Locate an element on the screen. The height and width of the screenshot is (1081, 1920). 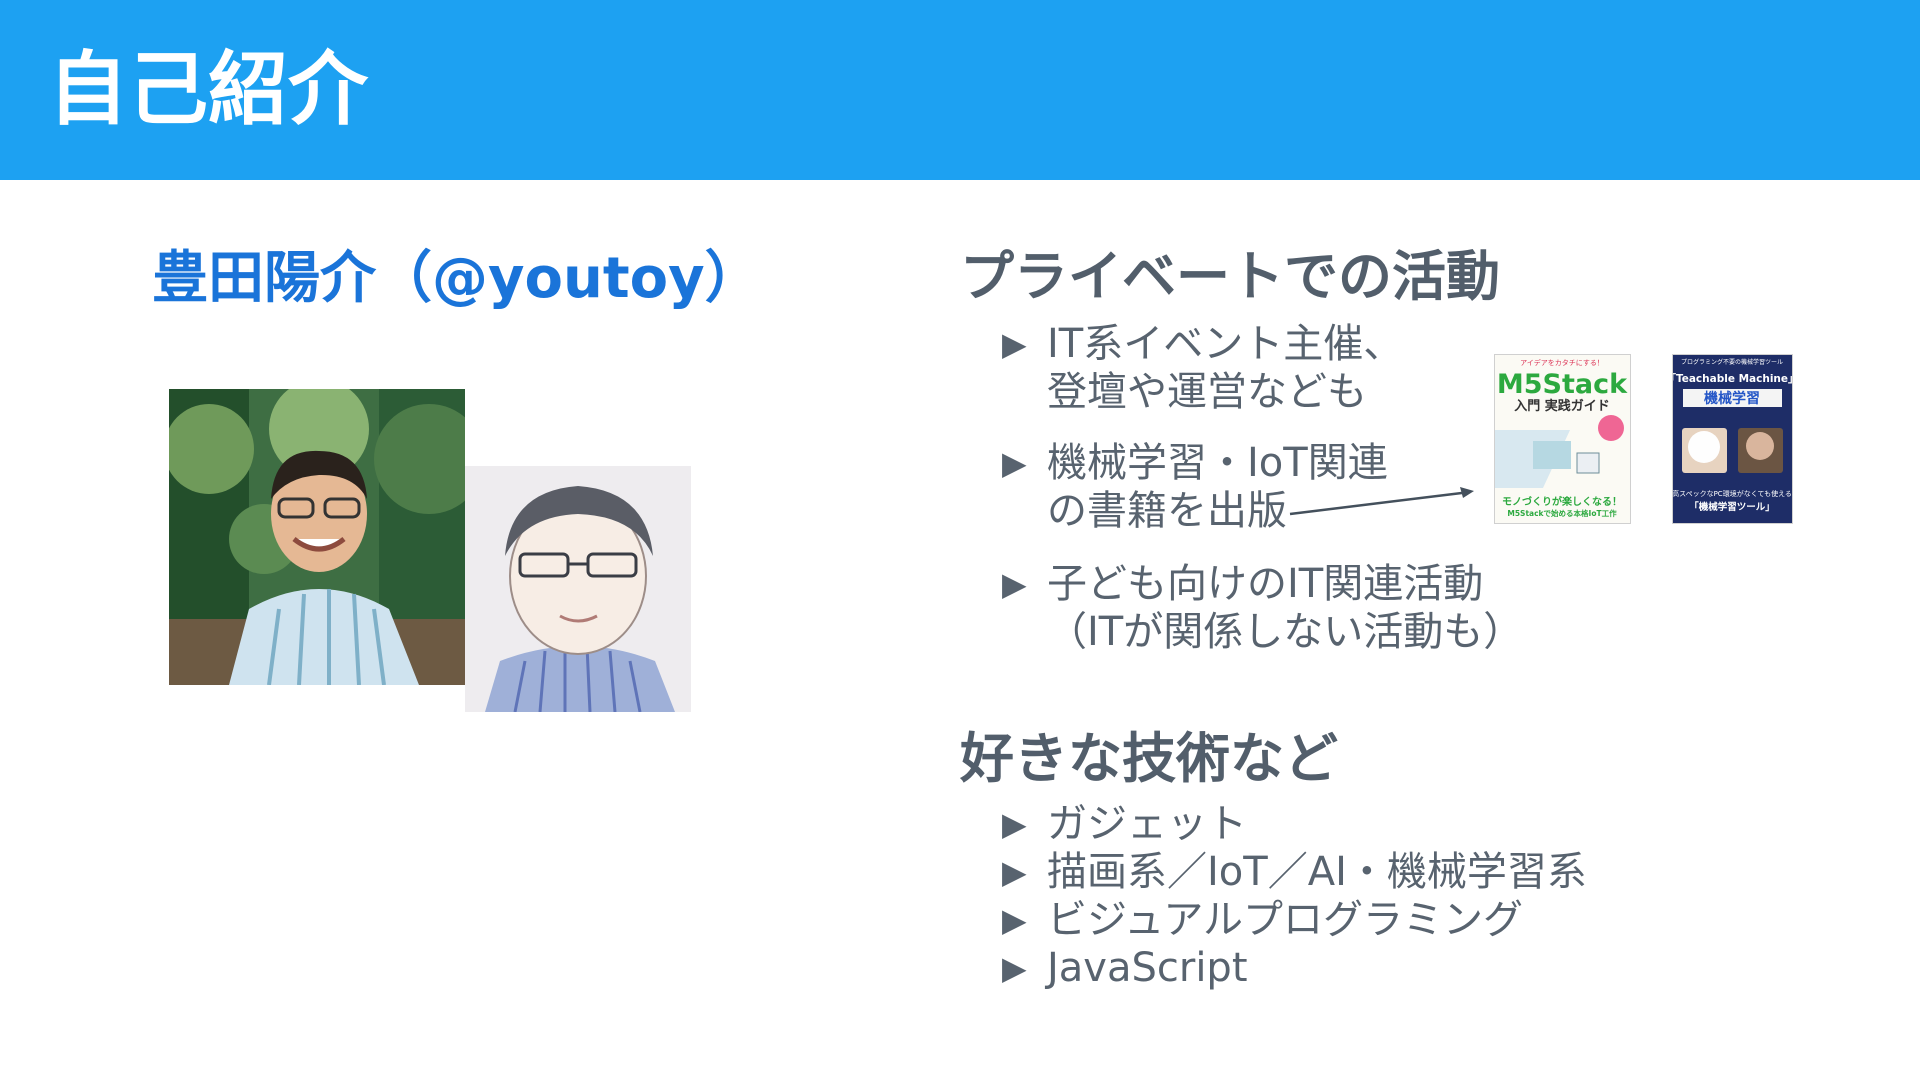
tech-item: ▶ ガジェット is located at coordinates (1124, 824).